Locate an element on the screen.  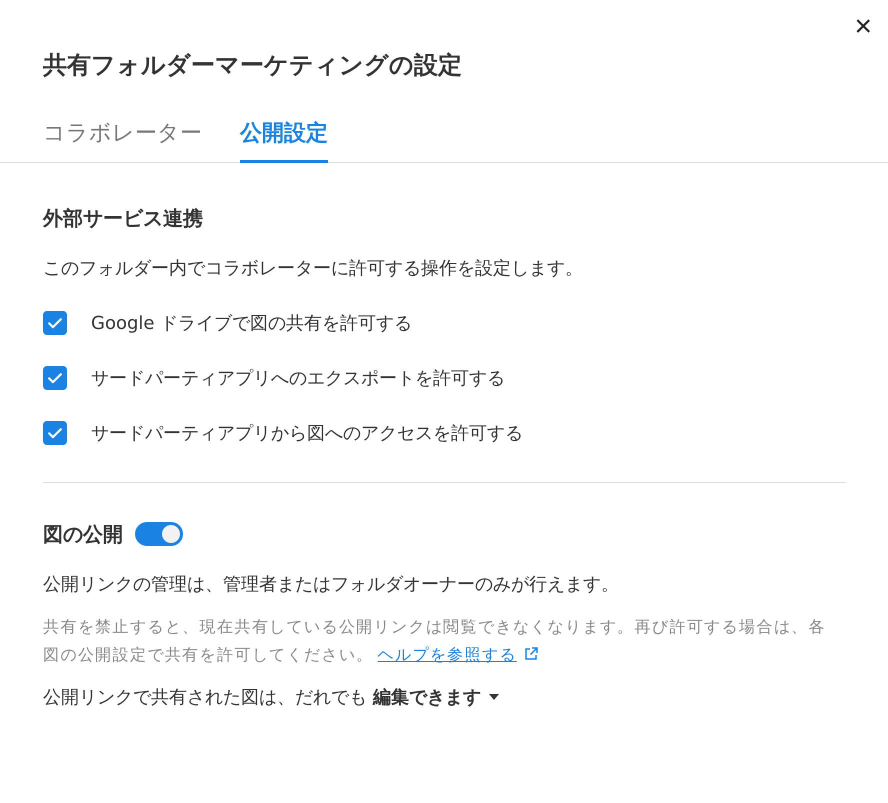
help-link: ヘルプを参照する is located at coordinates (447, 654).